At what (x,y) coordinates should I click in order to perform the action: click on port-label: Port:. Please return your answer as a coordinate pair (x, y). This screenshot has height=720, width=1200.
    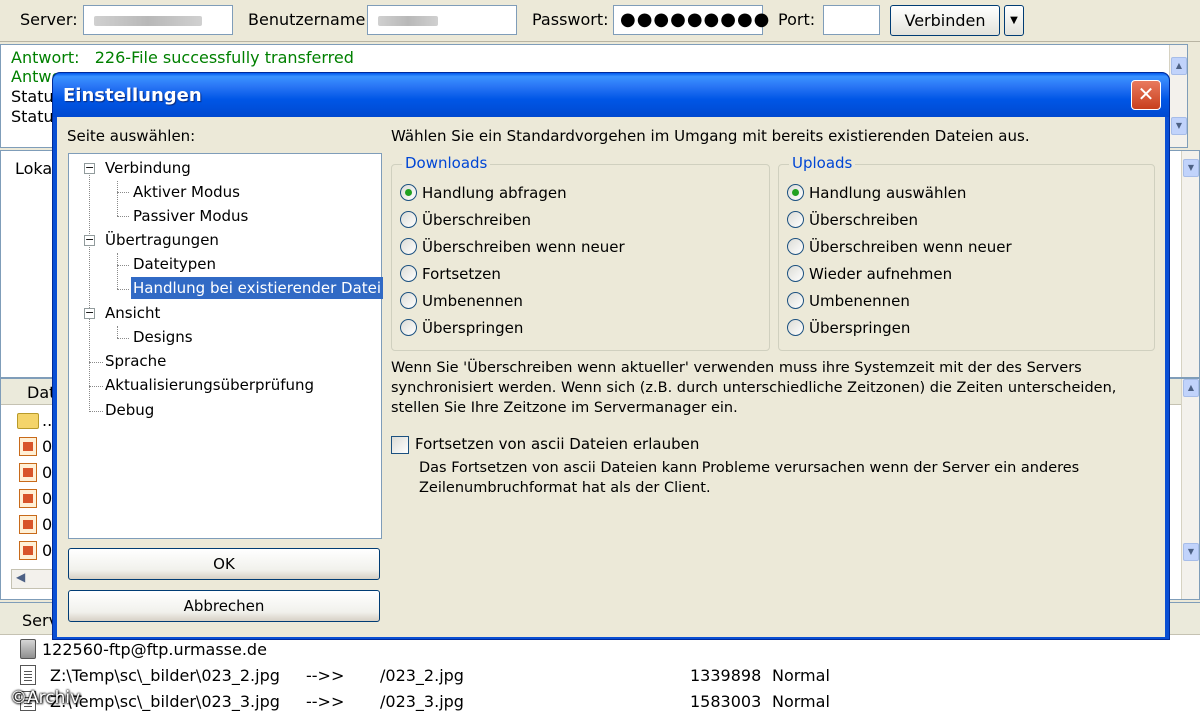
    Looking at the image, I should click on (797, 19).